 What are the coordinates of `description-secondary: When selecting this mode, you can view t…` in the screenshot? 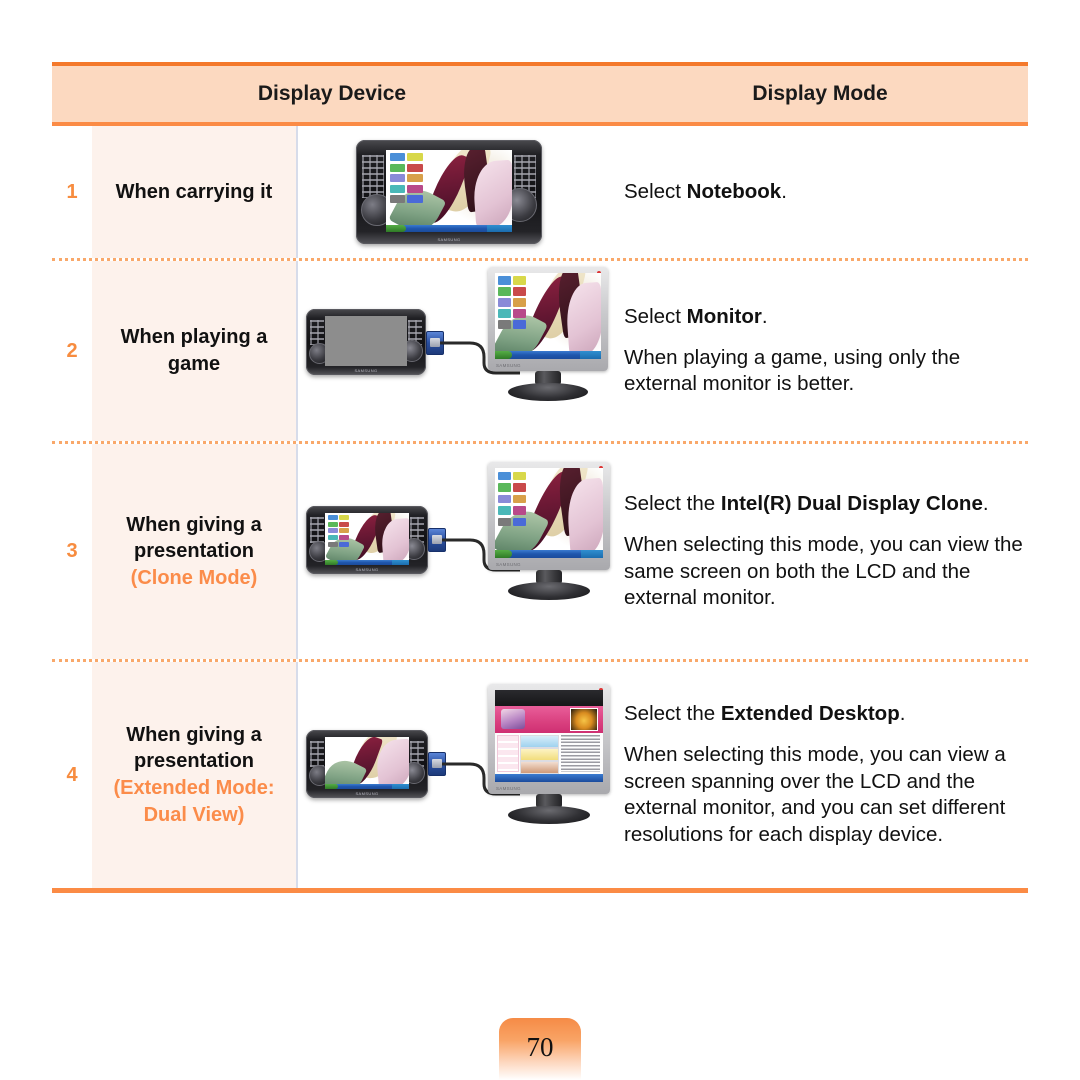 It's located at (823, 571).